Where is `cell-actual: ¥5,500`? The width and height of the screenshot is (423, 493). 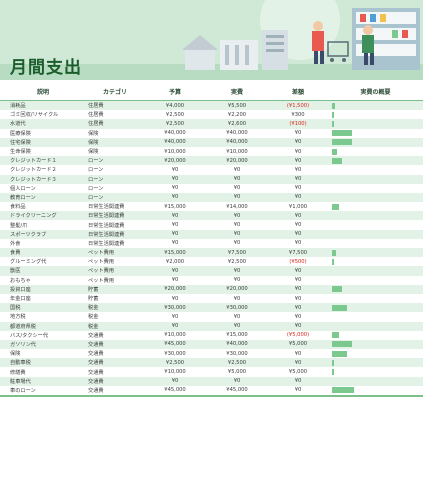
cell-actual: ¥5,500 is located at coordinates (237, 105).